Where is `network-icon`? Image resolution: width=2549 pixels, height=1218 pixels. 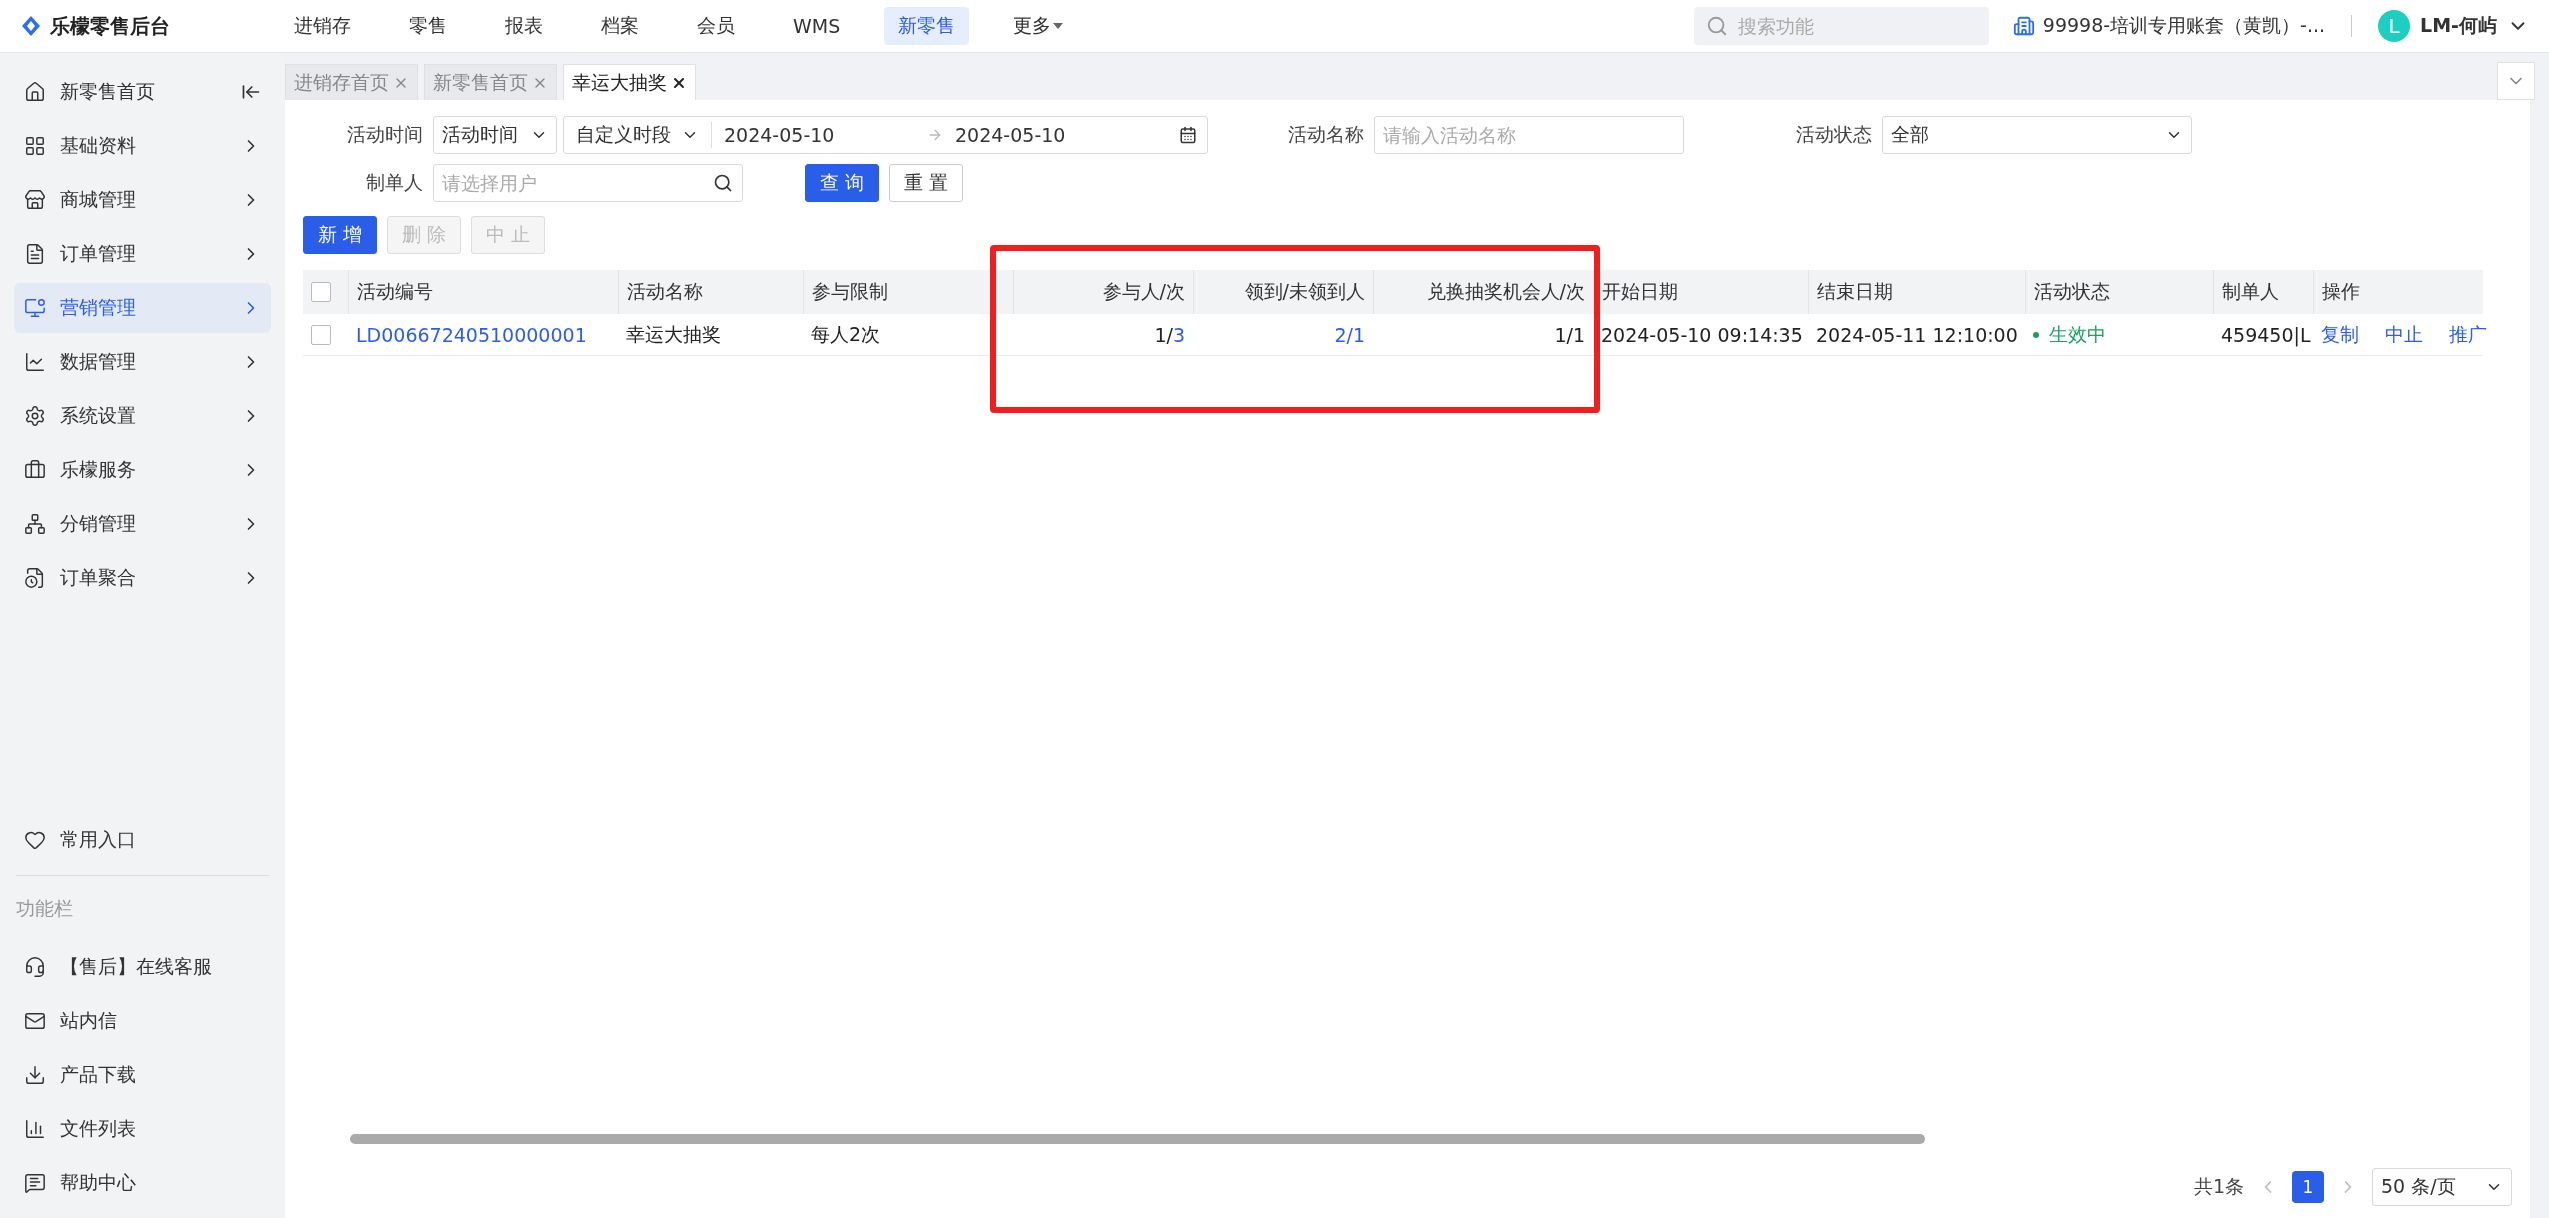 network-icon is located at coordinates (35, 524).